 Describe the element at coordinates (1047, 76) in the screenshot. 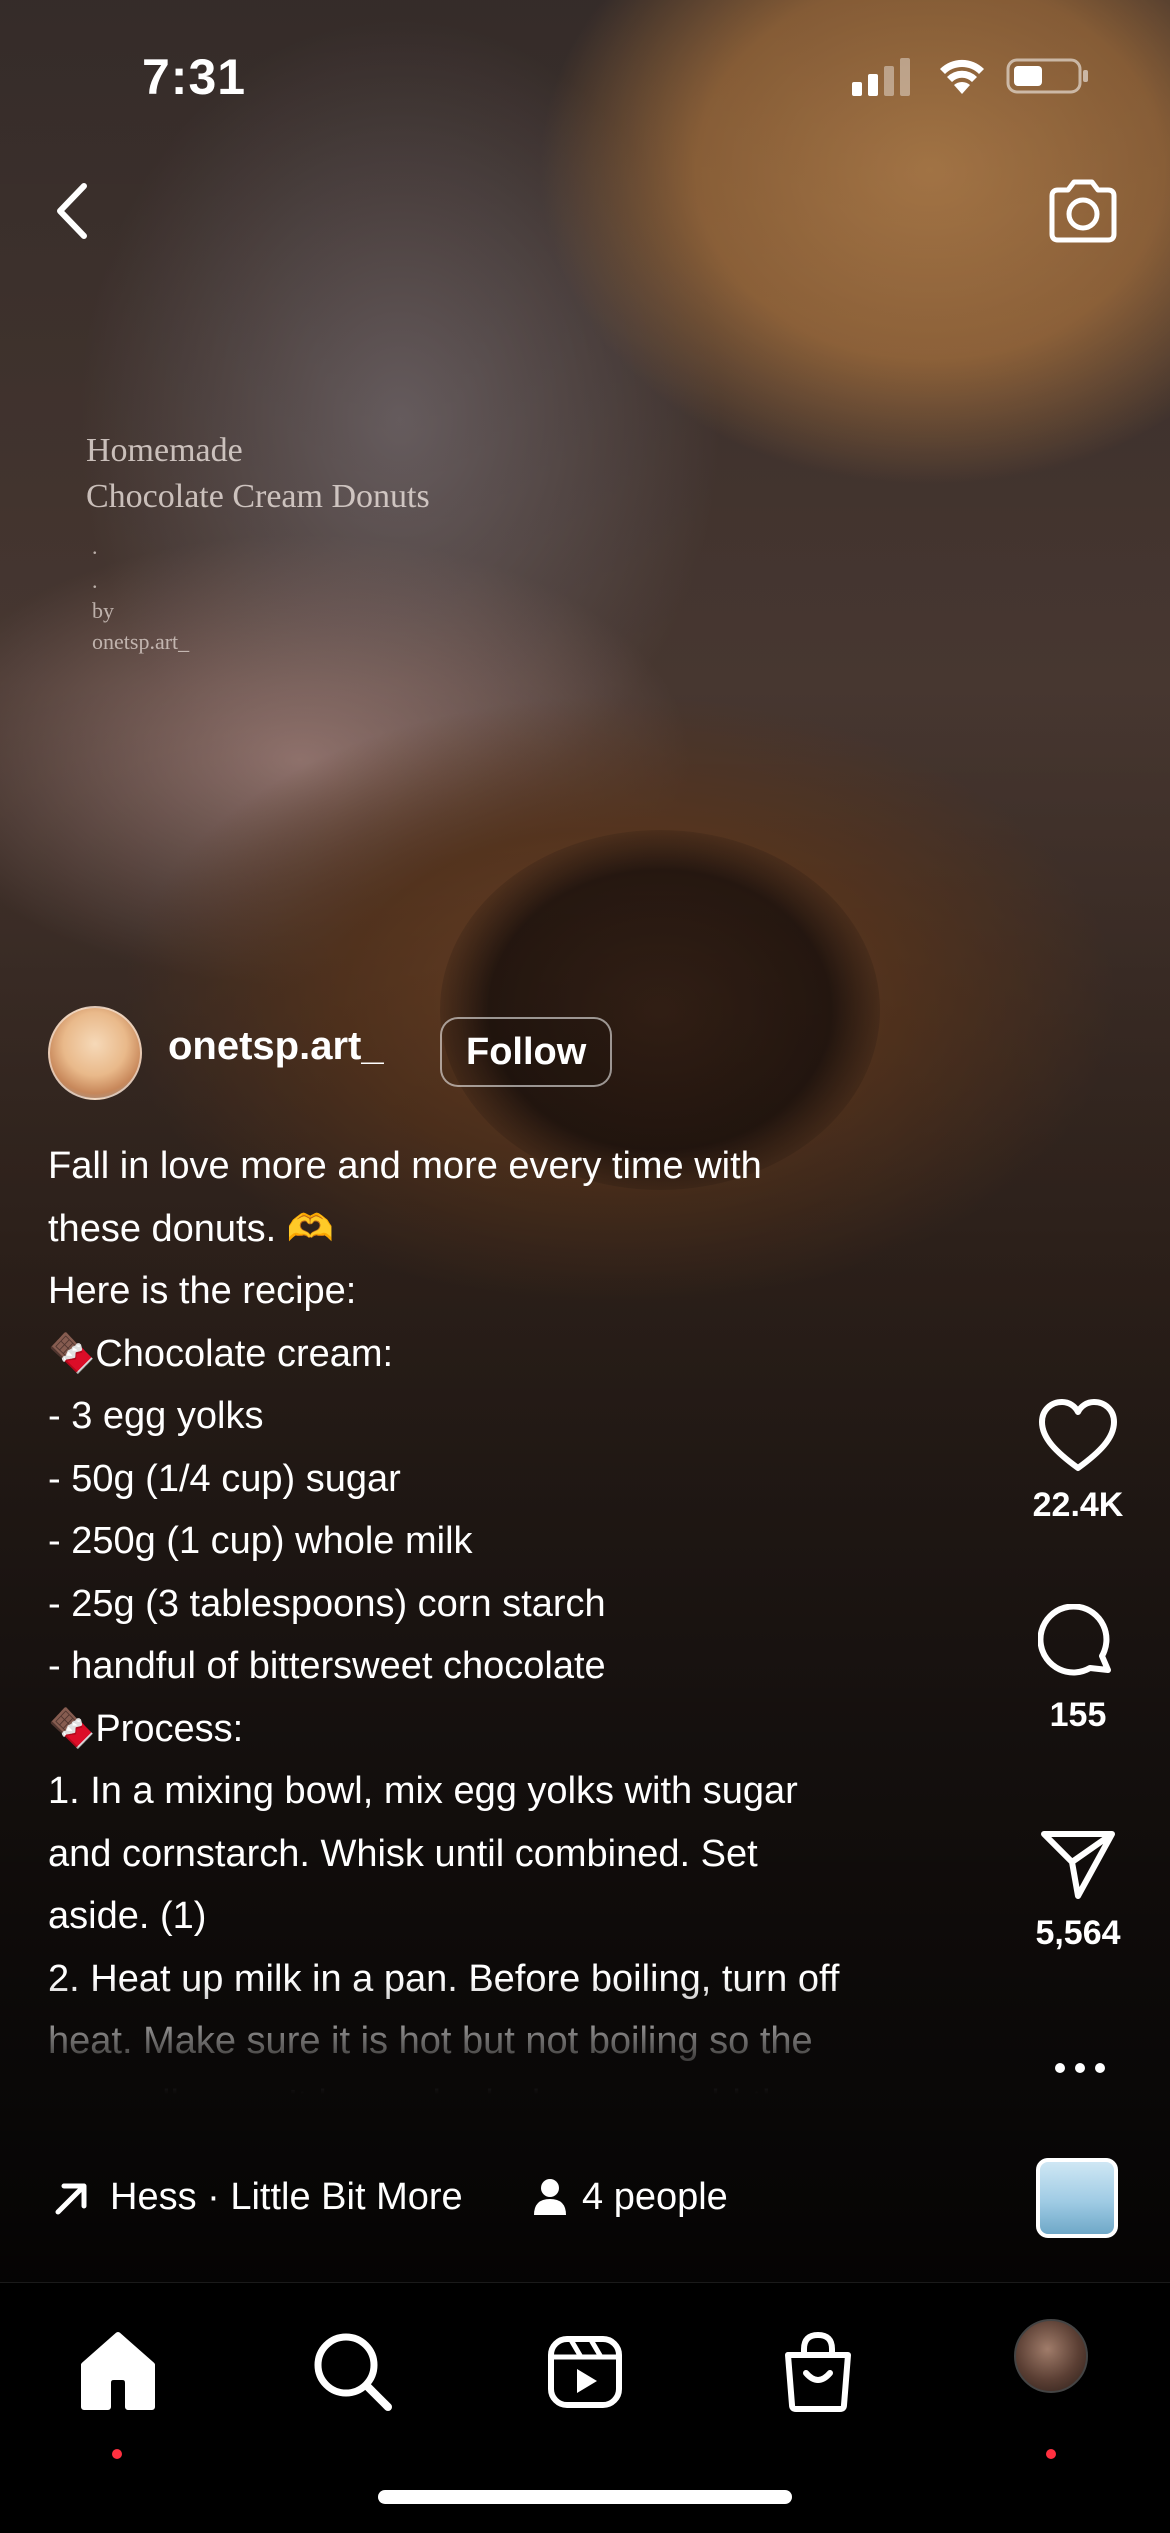

I see `battery-icon` at that location.